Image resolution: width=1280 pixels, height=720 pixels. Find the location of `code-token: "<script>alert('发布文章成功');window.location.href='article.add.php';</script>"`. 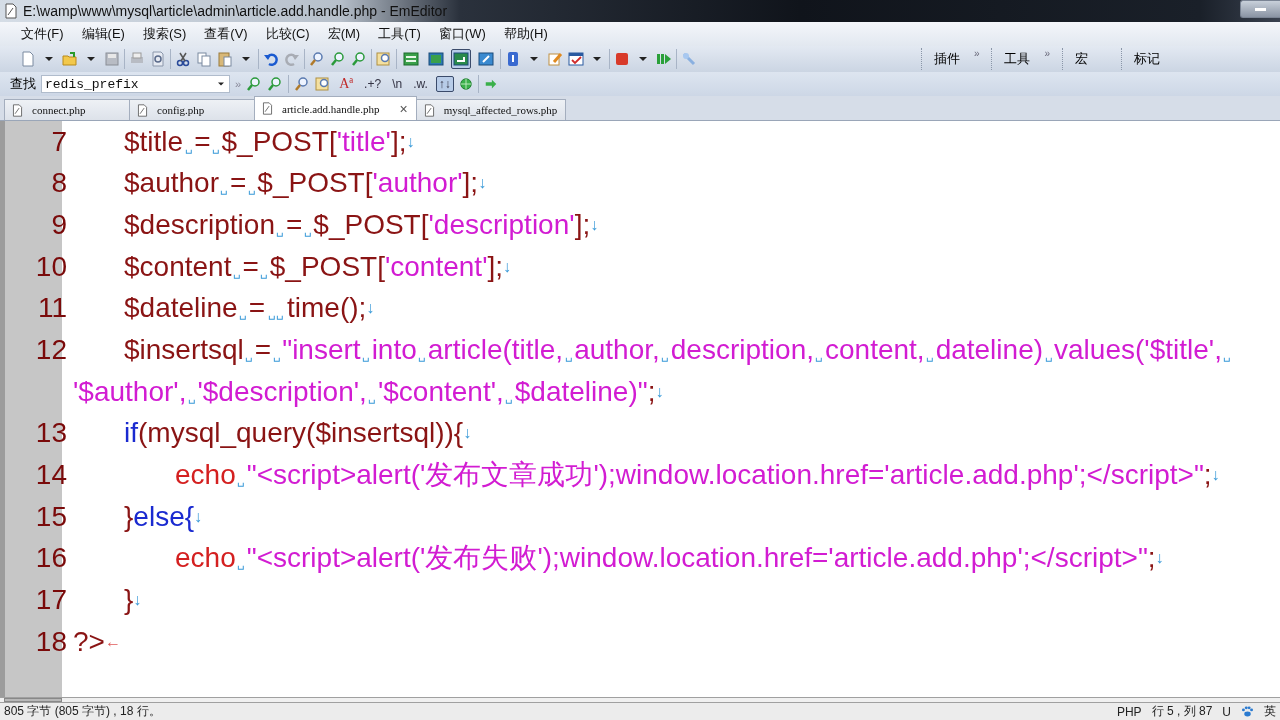

code-token: "<script>alert('发布文章成功');window.location.href='article.add.php';</script>" is located at coordinates (725, 475).